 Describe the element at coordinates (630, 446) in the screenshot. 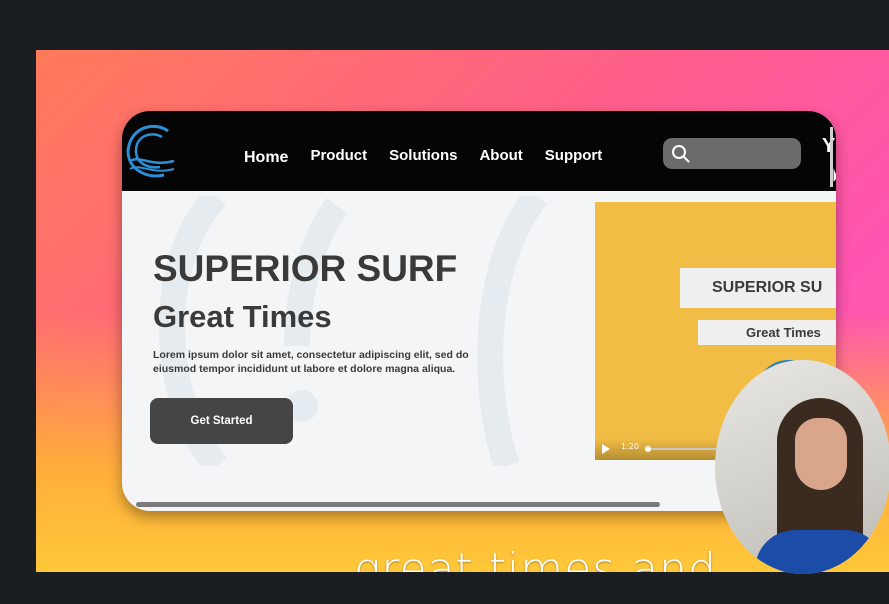

I see `video-time: 1:20` at that location.